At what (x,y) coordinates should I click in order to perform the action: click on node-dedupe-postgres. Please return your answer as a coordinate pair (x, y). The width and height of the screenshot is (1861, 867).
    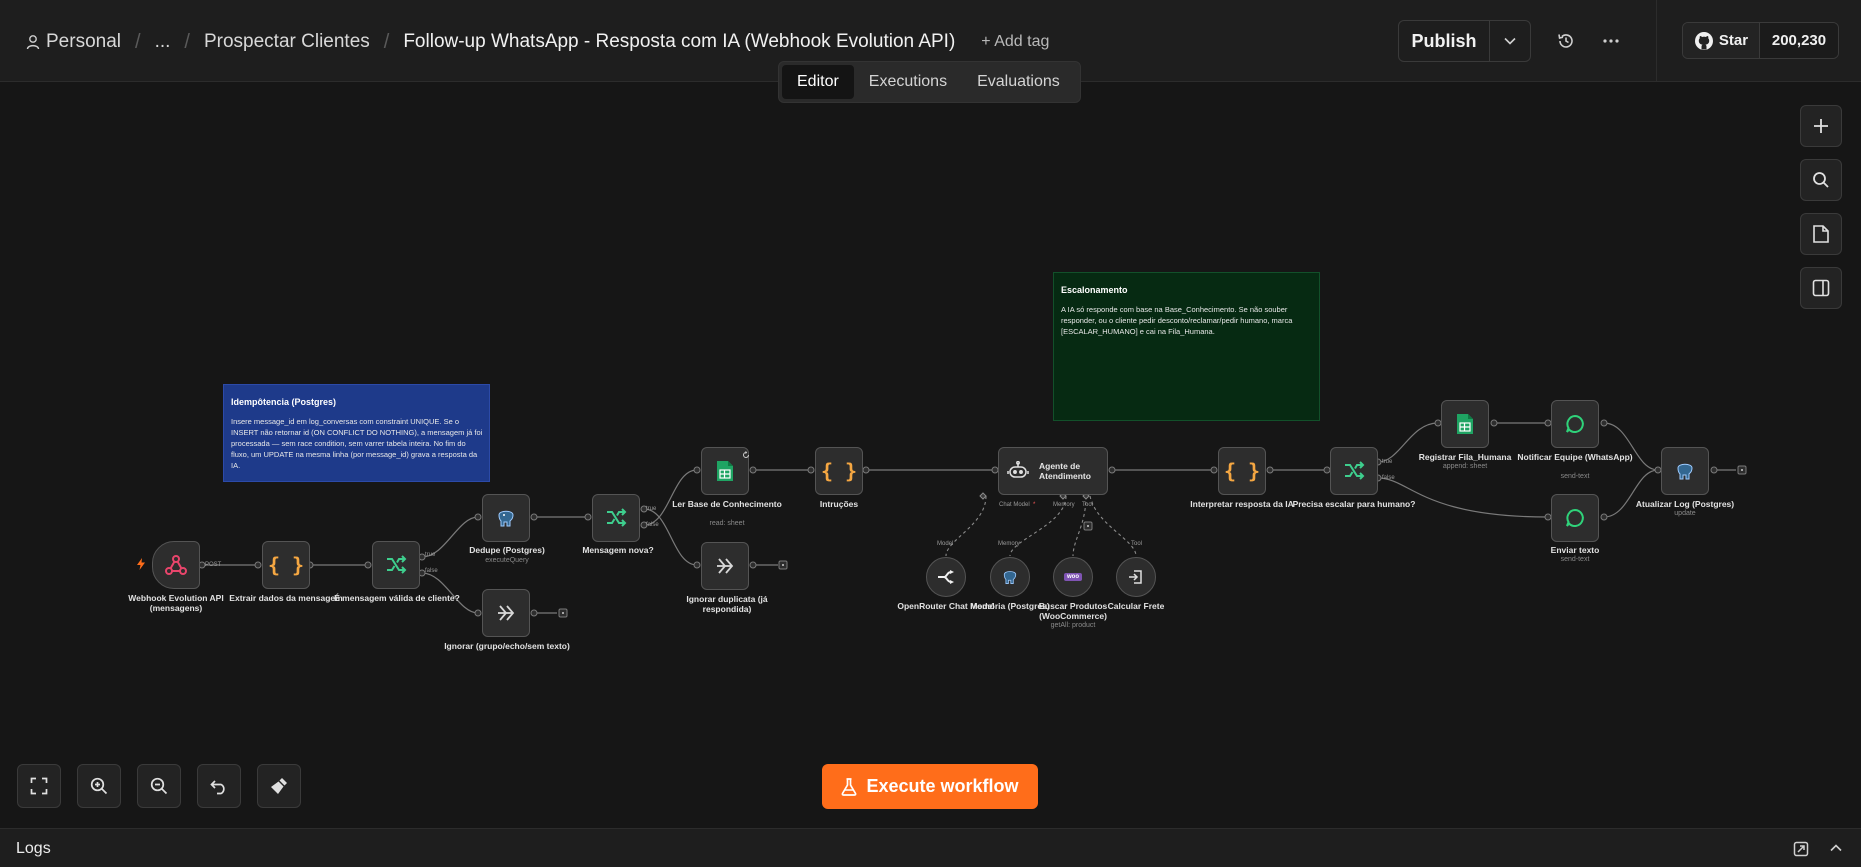
    Looking at the image, I should click on (506, 518).